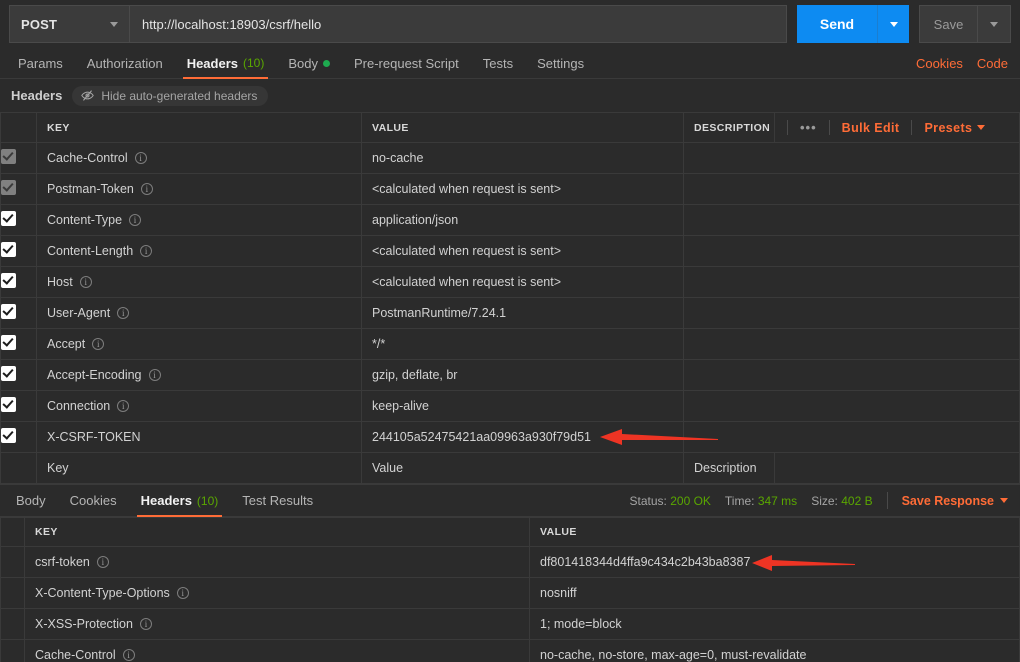 Image resolution: width=1020 pixels, height=662 pixels. What do you see at coordinates (522, 158) in the screenshot?
I see `header-value-cell: no-cache` at bounding box center [522, 158].